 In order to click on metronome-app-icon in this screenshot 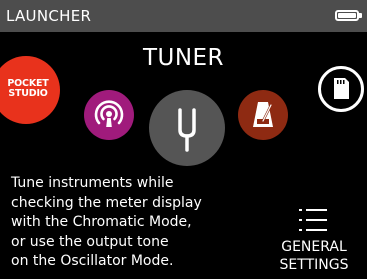, I will do `click(263, 115)`.